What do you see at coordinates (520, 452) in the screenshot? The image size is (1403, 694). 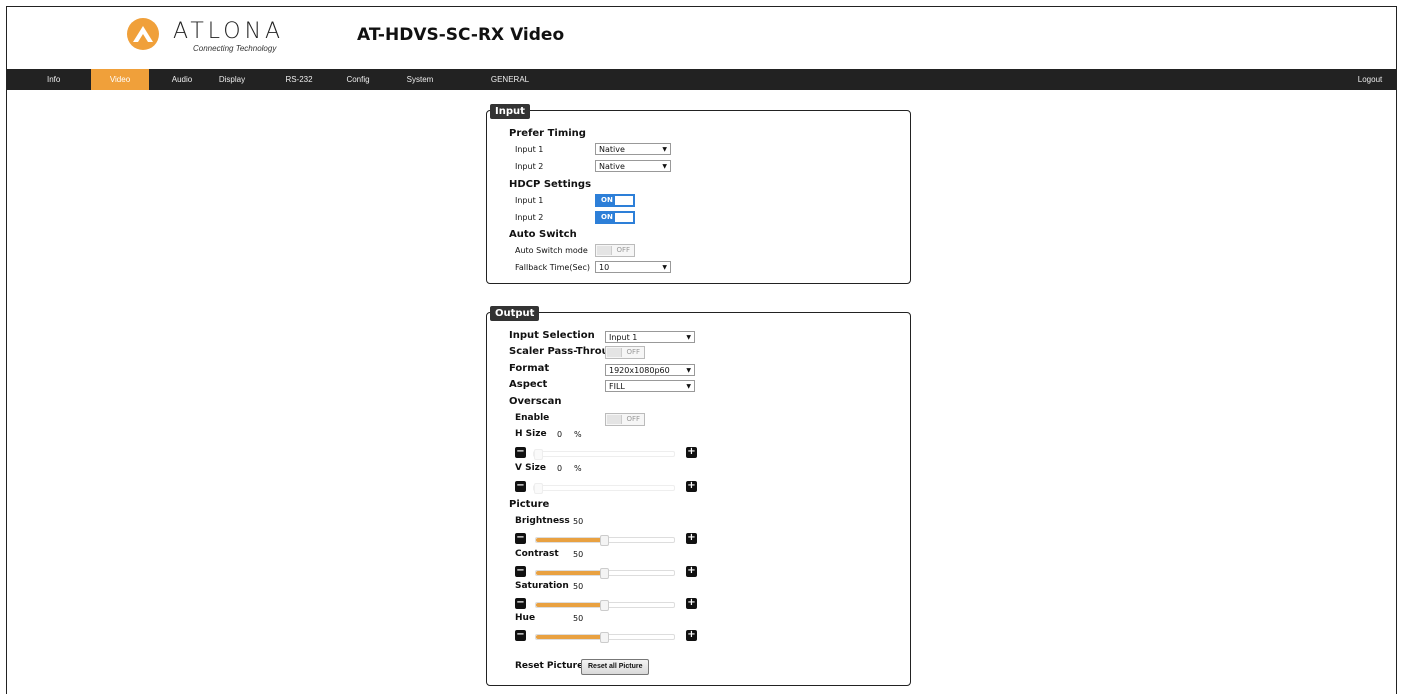 I see `h-size-decrease-button: −` at bounding box center [520, 452].